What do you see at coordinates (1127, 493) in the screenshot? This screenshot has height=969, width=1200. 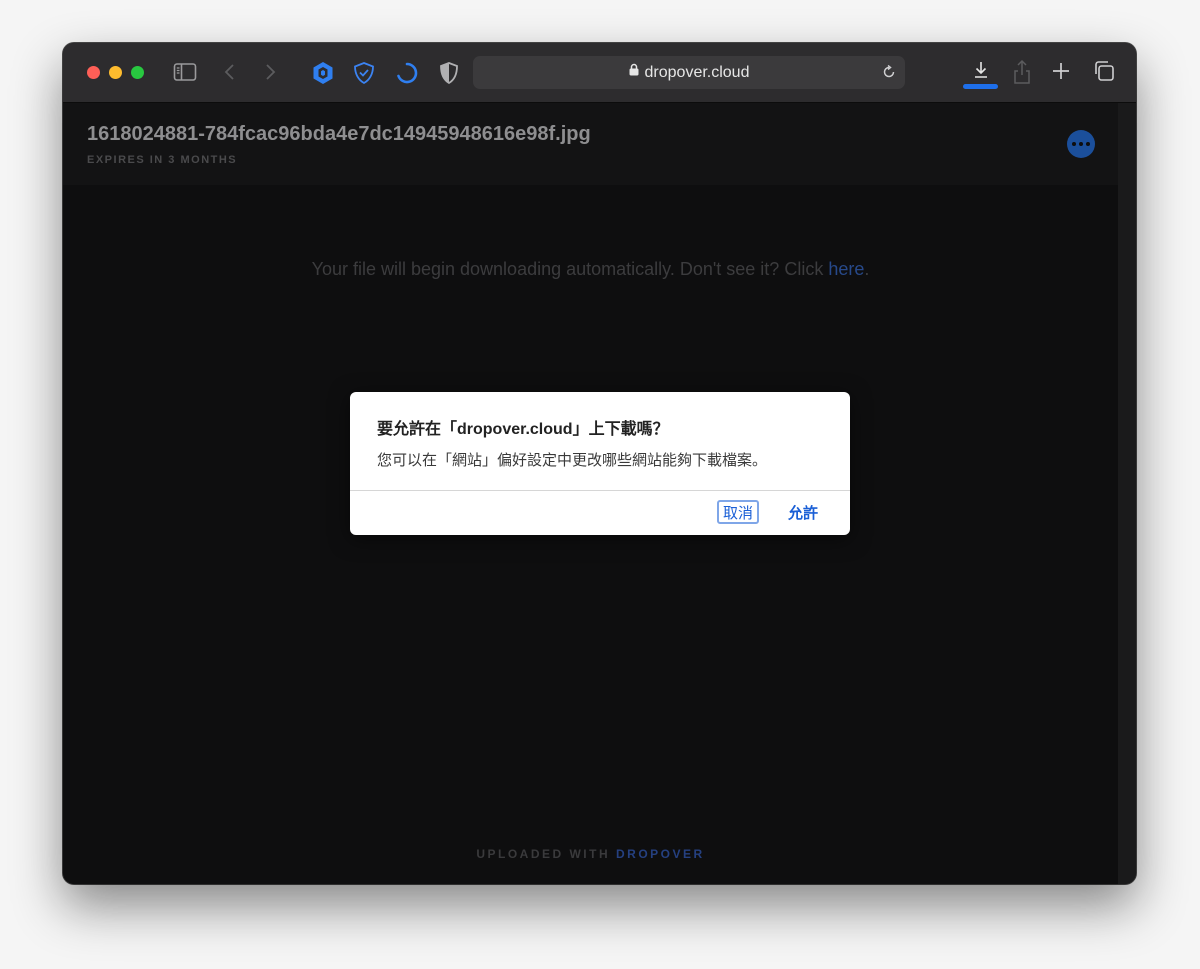 I see `scrollbar-track` at bounding box center [1127, 493].